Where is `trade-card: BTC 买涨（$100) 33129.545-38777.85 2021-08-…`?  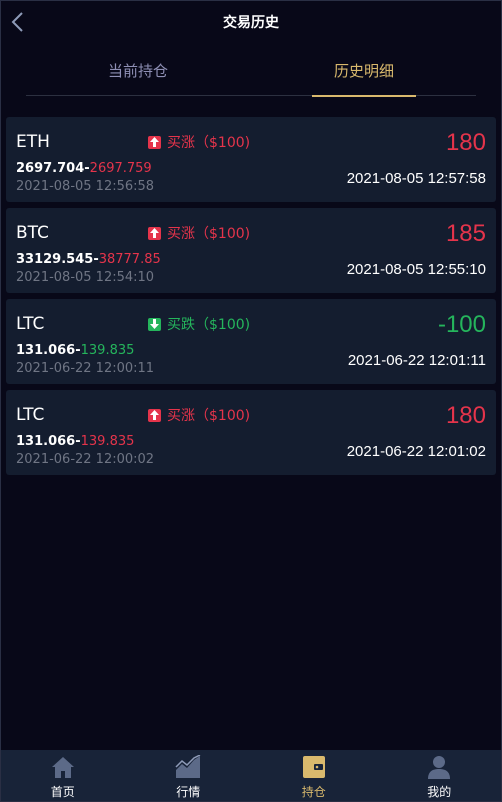 trade-card: BTC 买涨（$100) 33129.545-38777.85 2021-08-… is located at coordinates (251, 250).